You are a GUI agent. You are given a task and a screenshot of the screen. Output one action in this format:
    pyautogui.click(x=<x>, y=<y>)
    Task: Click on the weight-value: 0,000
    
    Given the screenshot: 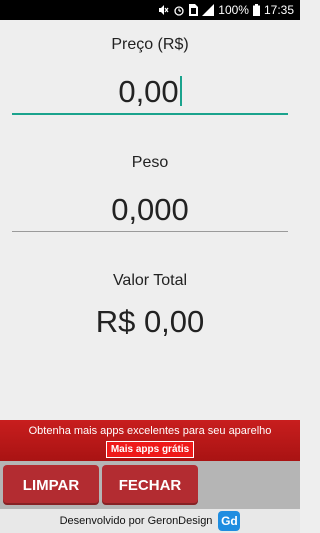 What is the action you would take?
    pyautogui.click(x=150, y=209)
    